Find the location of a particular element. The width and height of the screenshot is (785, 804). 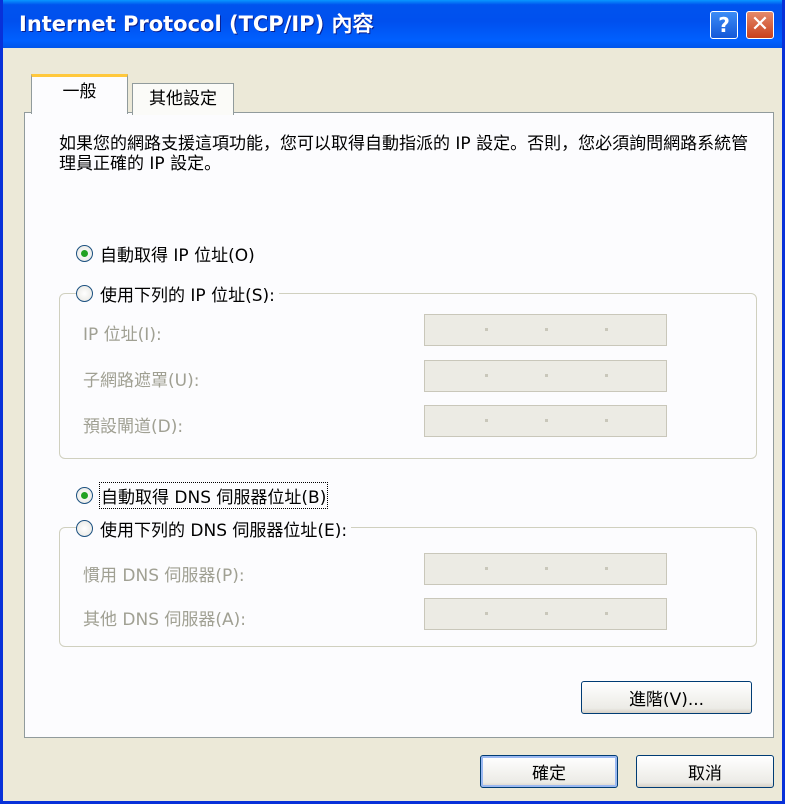

subnet-mask-field is located at coordinates (545, 376).